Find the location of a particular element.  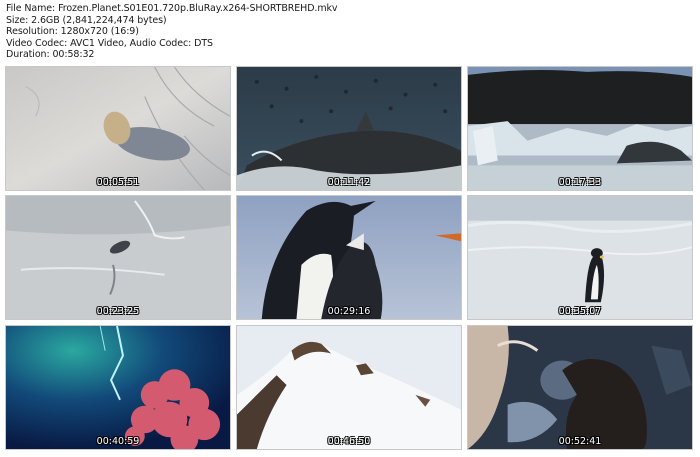

thumbnail-1: 00:05:51 is located at coordinates (118, 128).